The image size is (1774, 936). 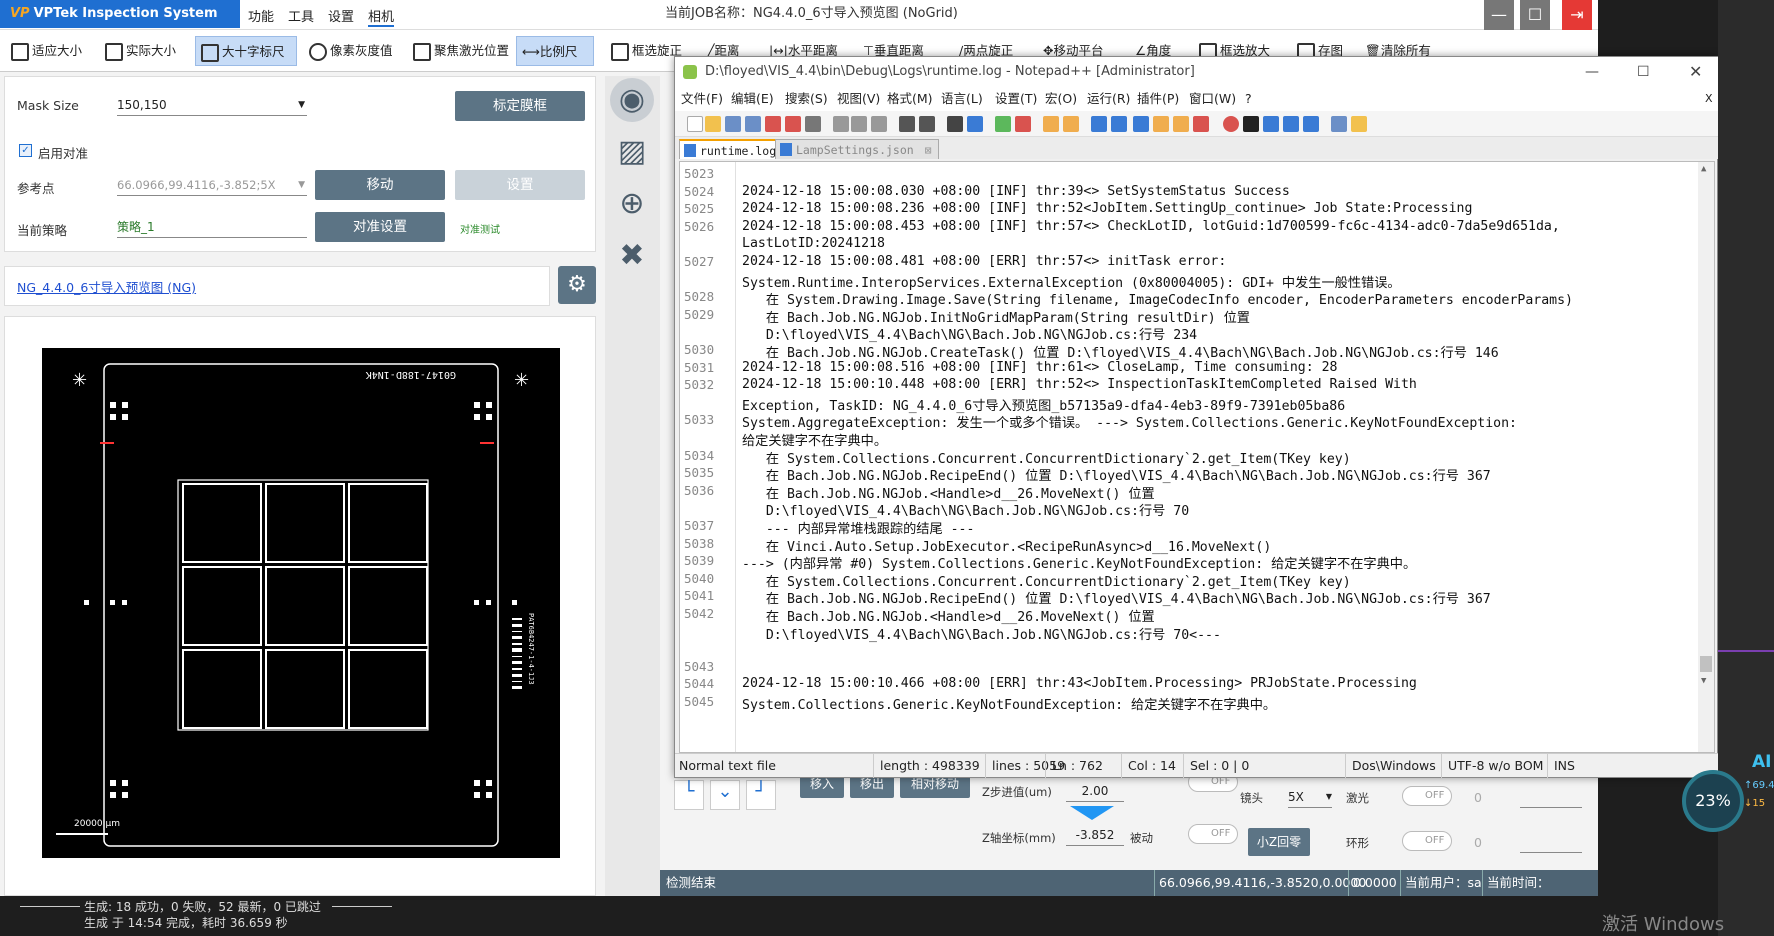 What do you see at coordinates (1099, 124) in the screenshot?
I see `wrap-icon` at bounding box center [1099, 124].